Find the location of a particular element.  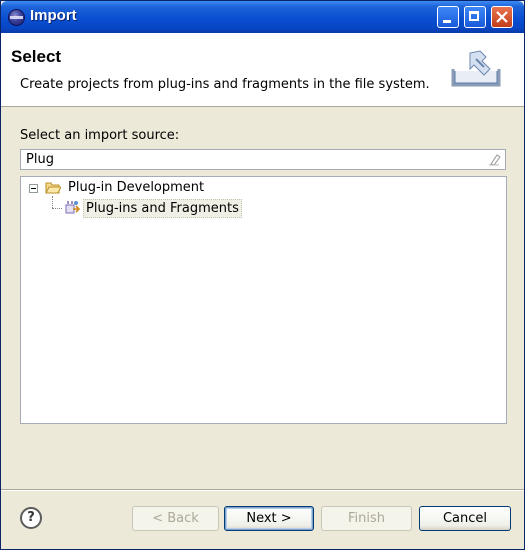

finish-button: Finish is located at coordinates (366, 518).